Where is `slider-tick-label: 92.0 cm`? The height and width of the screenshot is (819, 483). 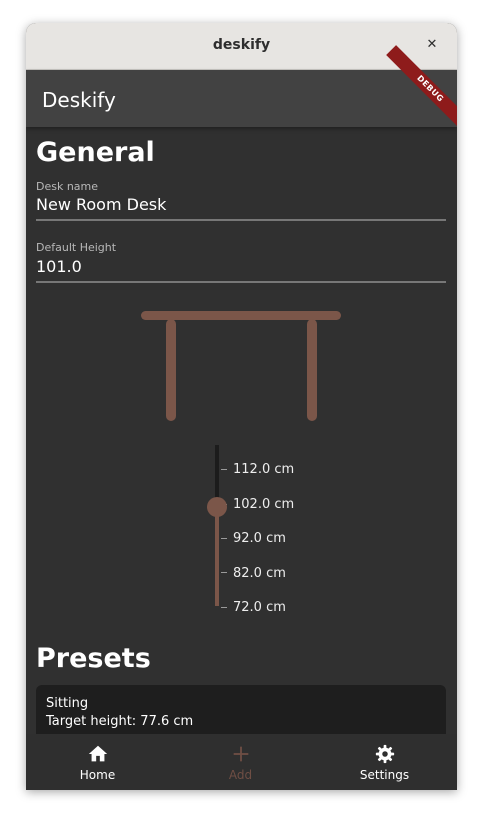 slider-tick-label: 92.0 cm is located at coordinates (259, 538).